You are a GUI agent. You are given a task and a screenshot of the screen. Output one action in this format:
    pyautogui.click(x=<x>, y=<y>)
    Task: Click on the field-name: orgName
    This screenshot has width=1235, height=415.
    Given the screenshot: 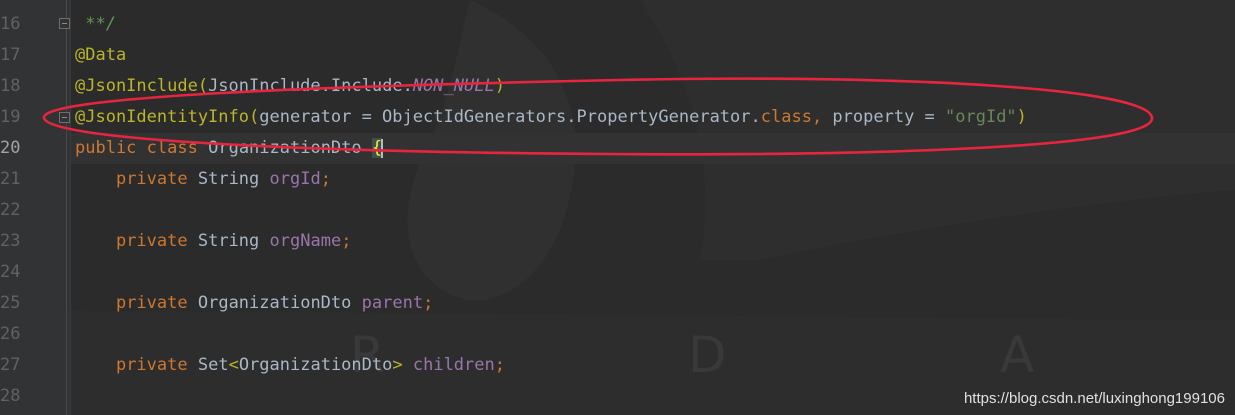 What is the action you would take?
    pyautogui.click(x=305, y=241)
    